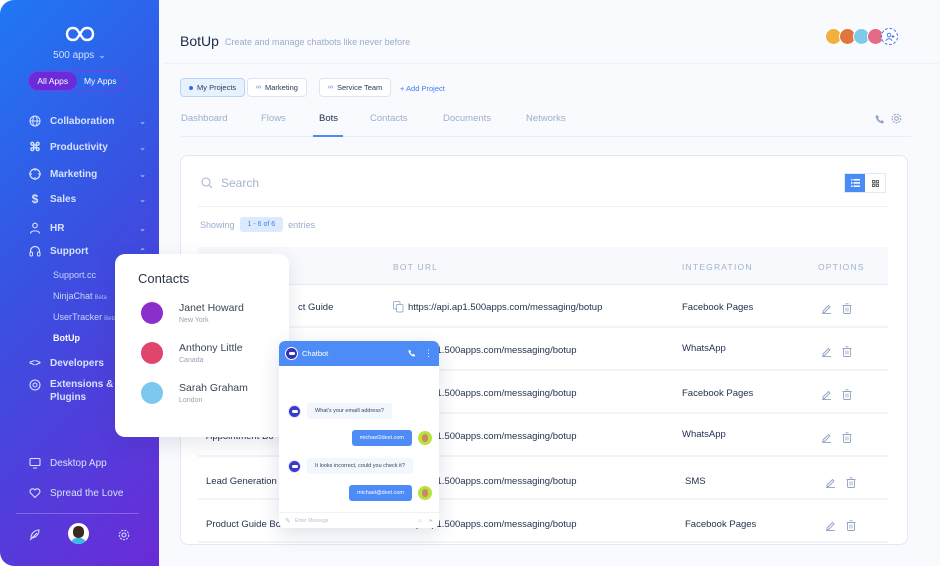  What do you see at coordinates (100, 298) in the screenshot?
I see `beta-badge: Beta` at bounding box center [100, 298].